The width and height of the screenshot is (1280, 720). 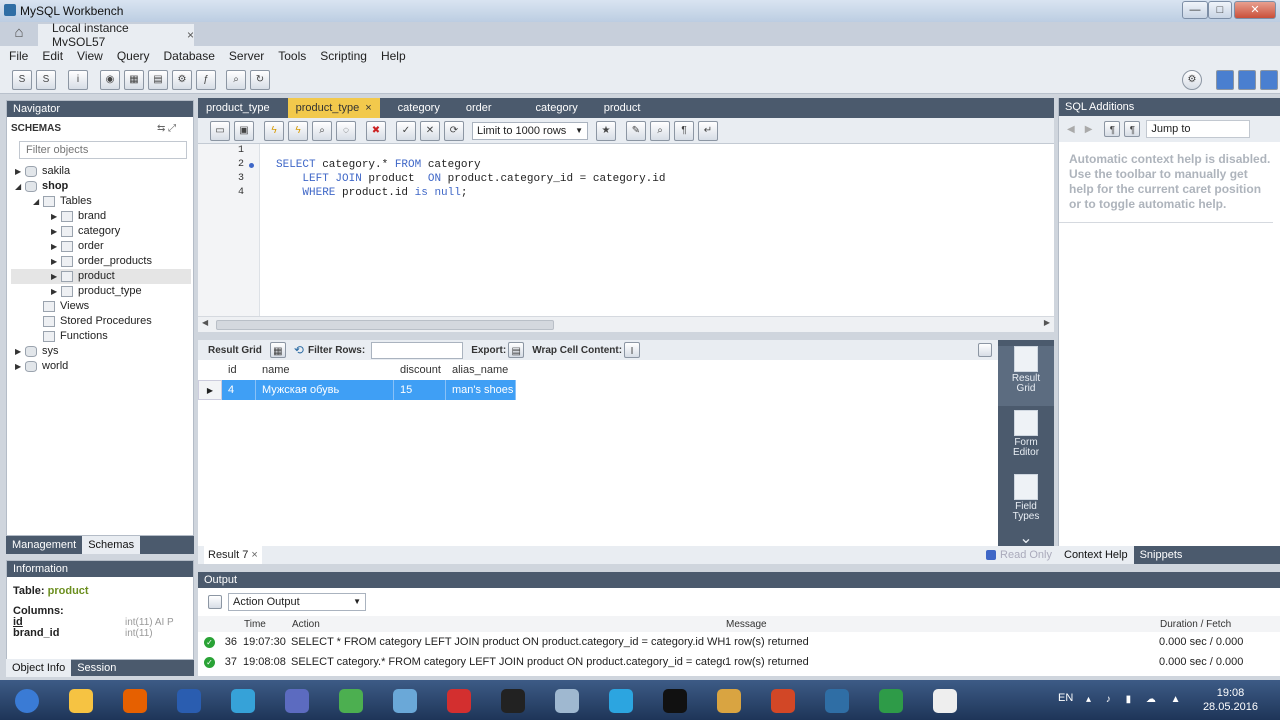 What do you see at coordinates (516, 350) in the screenshot?
I see `export-icon: ▤` at bounding box center [516, 350].